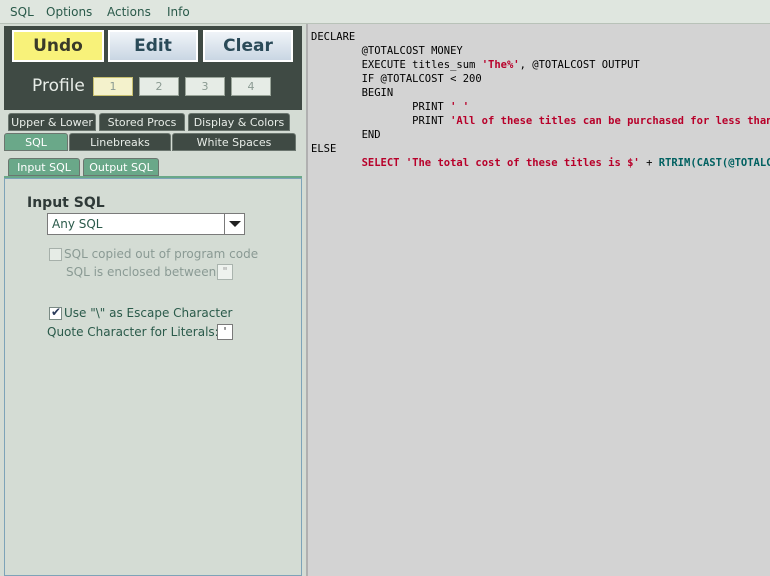  Describe the element at coordinates (396, 65) in the screenshot. I see `code-token: EXECUTE titles_sum` at that location.